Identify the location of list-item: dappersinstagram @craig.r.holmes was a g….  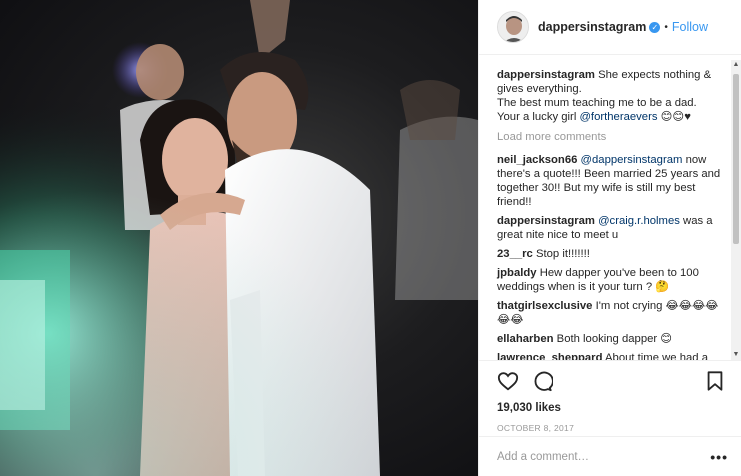
(611, 228).